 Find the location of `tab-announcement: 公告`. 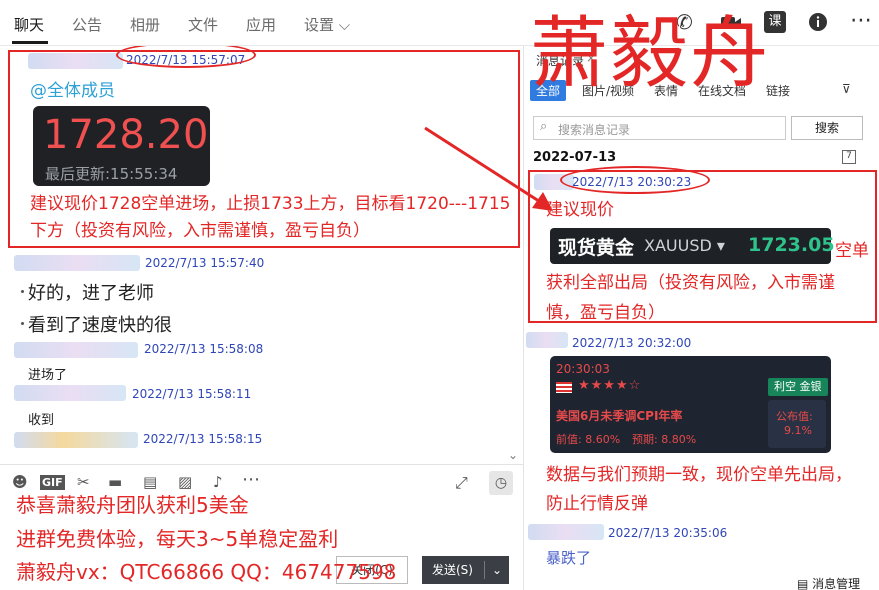

tab-announcement: 公告 is located at coordinates (87, 24).